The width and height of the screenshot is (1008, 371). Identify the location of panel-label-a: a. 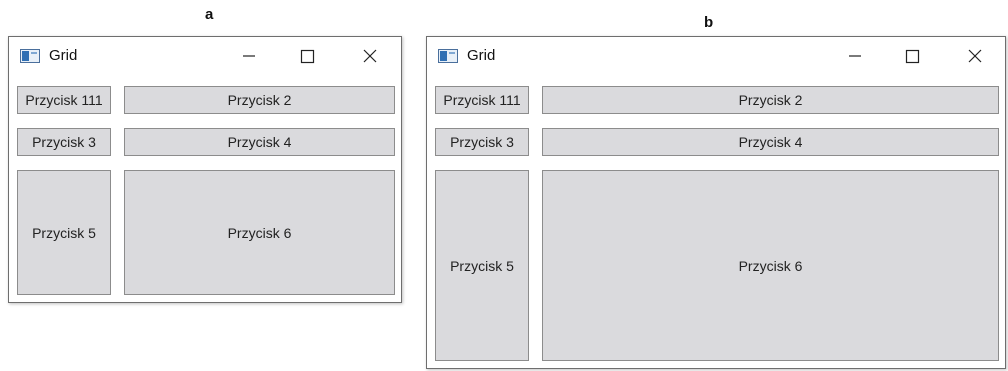
(209, 14).